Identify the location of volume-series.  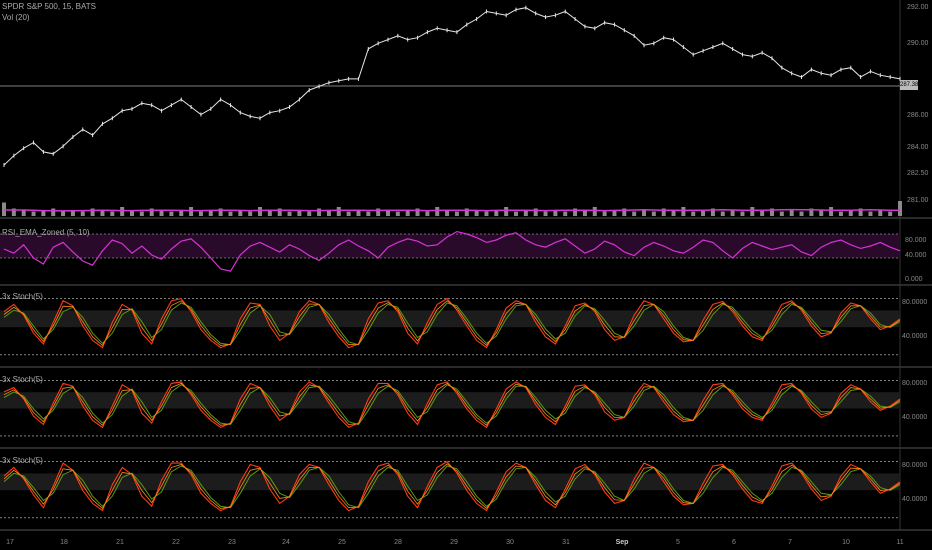
(452, 208).